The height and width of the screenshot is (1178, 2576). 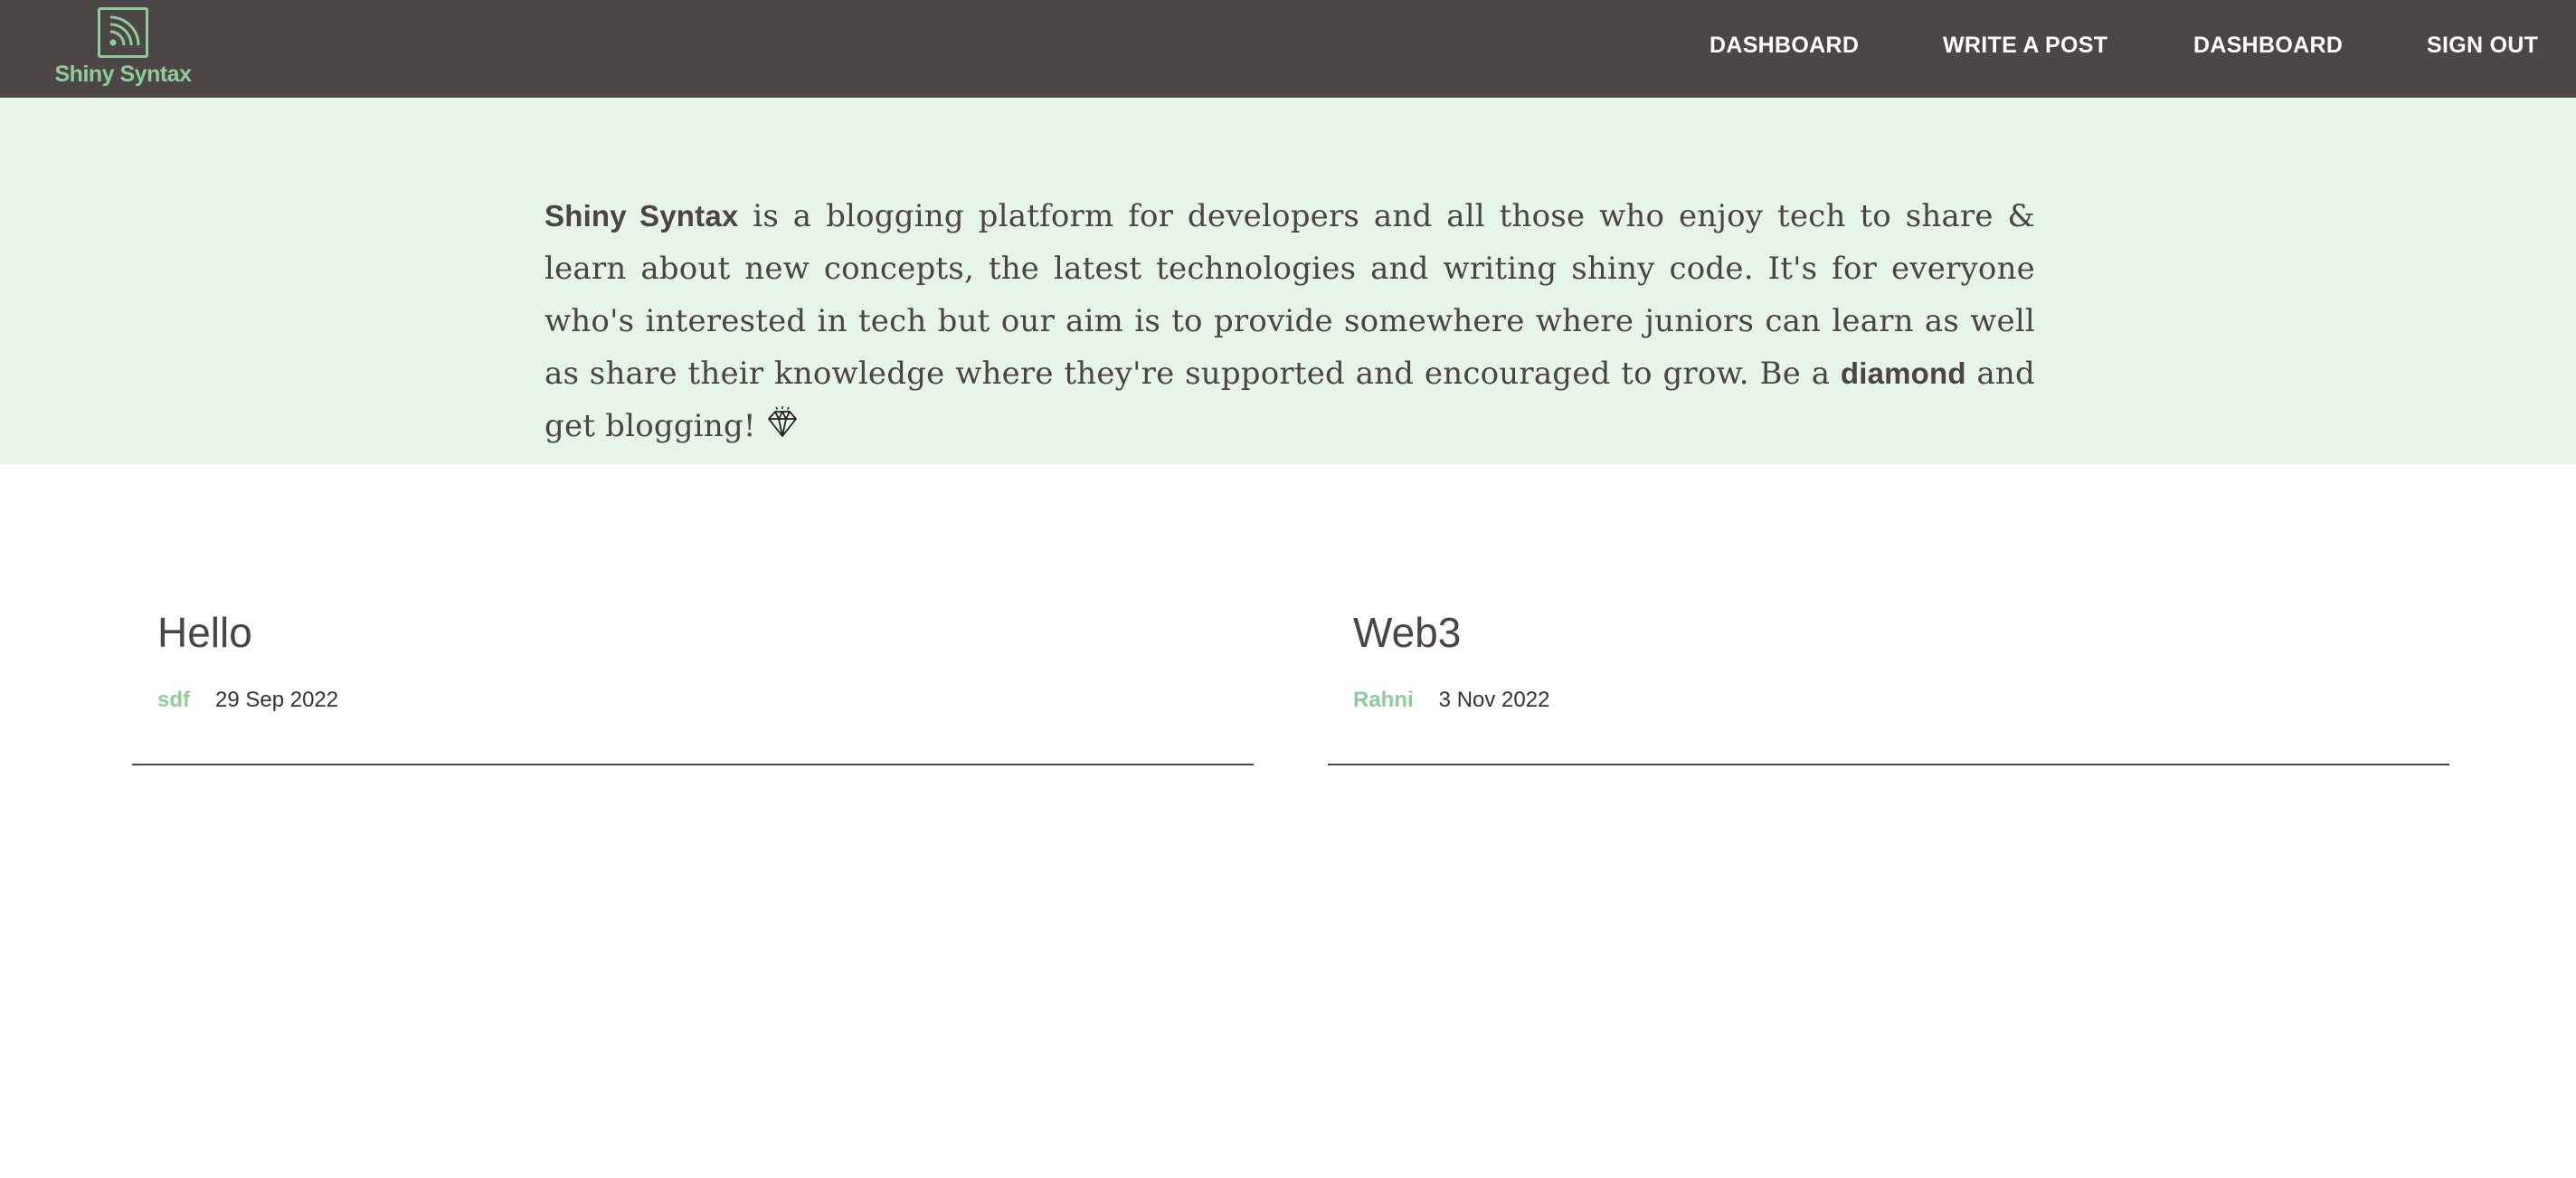 What do you see at coordinates (1383, 701) in the screenshot?
I see `post-author: Rahni` at bounding box center [1383, 701].